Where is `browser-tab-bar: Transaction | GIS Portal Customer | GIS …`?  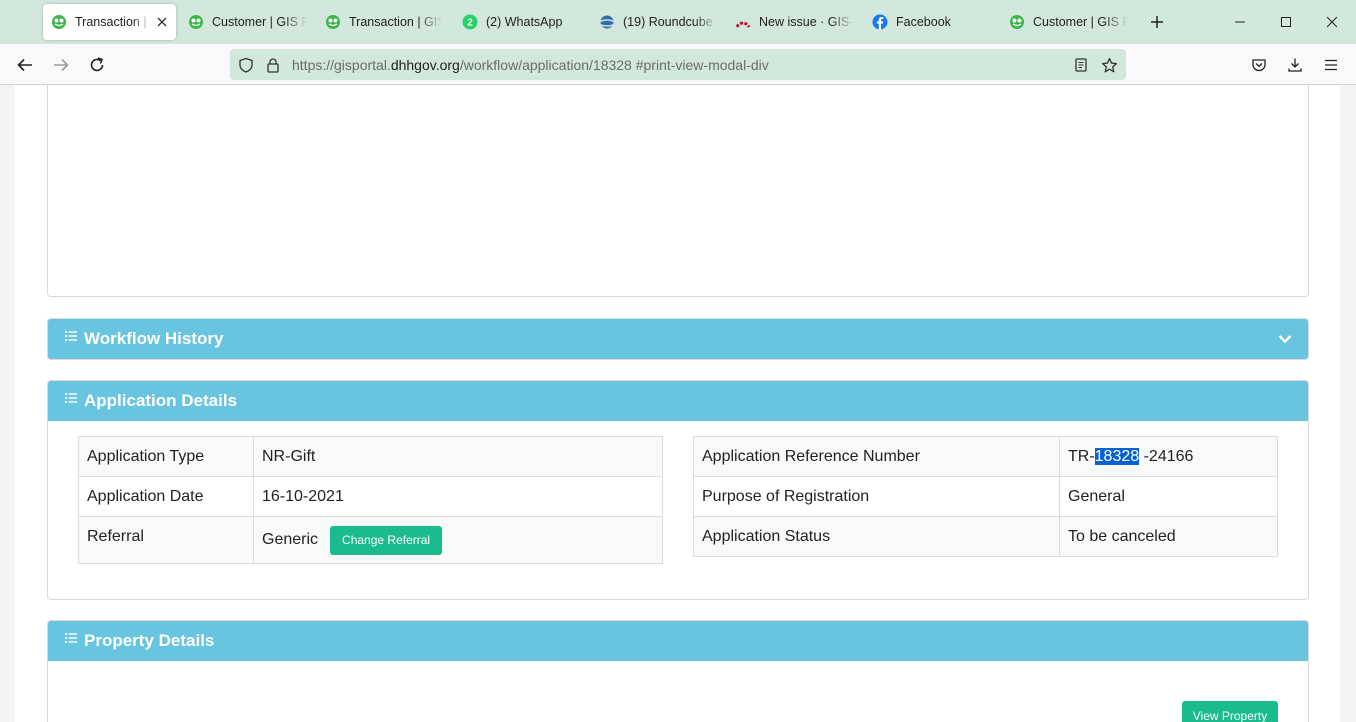
browser-tab-bar: Transaction | GIS Portal Customer | GIS … is located at coordinates (678, 22).